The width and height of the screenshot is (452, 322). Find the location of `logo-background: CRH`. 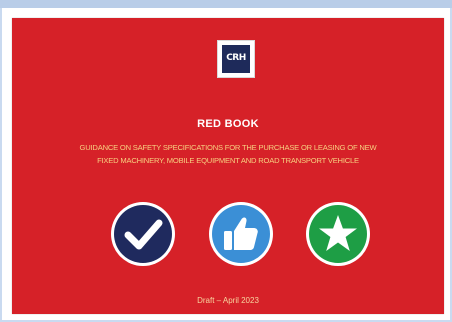

logo-background: CRH is located at coordinates (236, 59).